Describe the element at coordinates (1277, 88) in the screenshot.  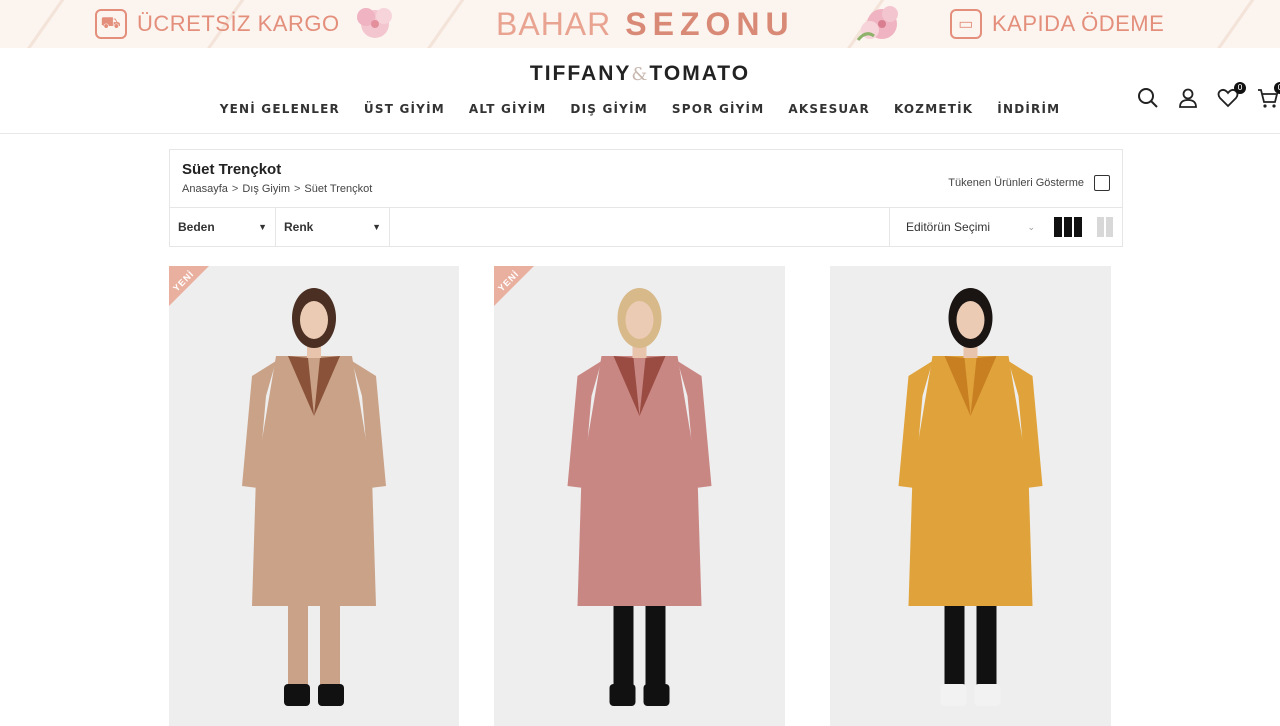
I see `cart-count-badge: 0` at that location.